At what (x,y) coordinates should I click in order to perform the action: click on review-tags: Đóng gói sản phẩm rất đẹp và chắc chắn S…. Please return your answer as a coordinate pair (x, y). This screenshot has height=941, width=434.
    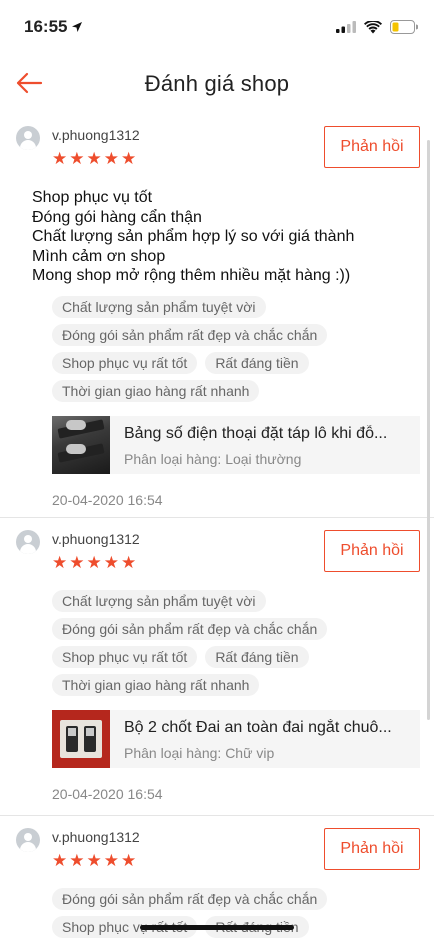
    Looking at the image, I should click on (222, 913).